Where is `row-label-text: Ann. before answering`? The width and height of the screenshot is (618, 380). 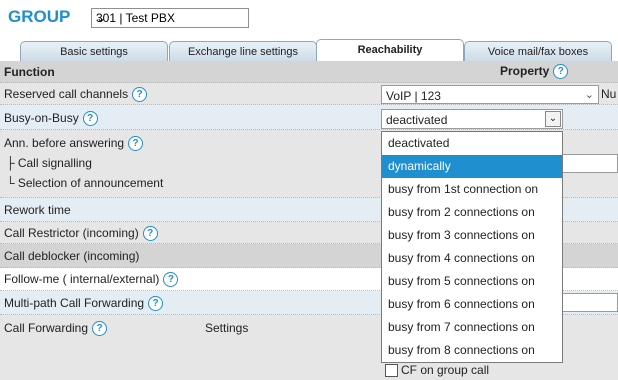
row-label-text: Ann. before answering is located at coordinates (64, 143).